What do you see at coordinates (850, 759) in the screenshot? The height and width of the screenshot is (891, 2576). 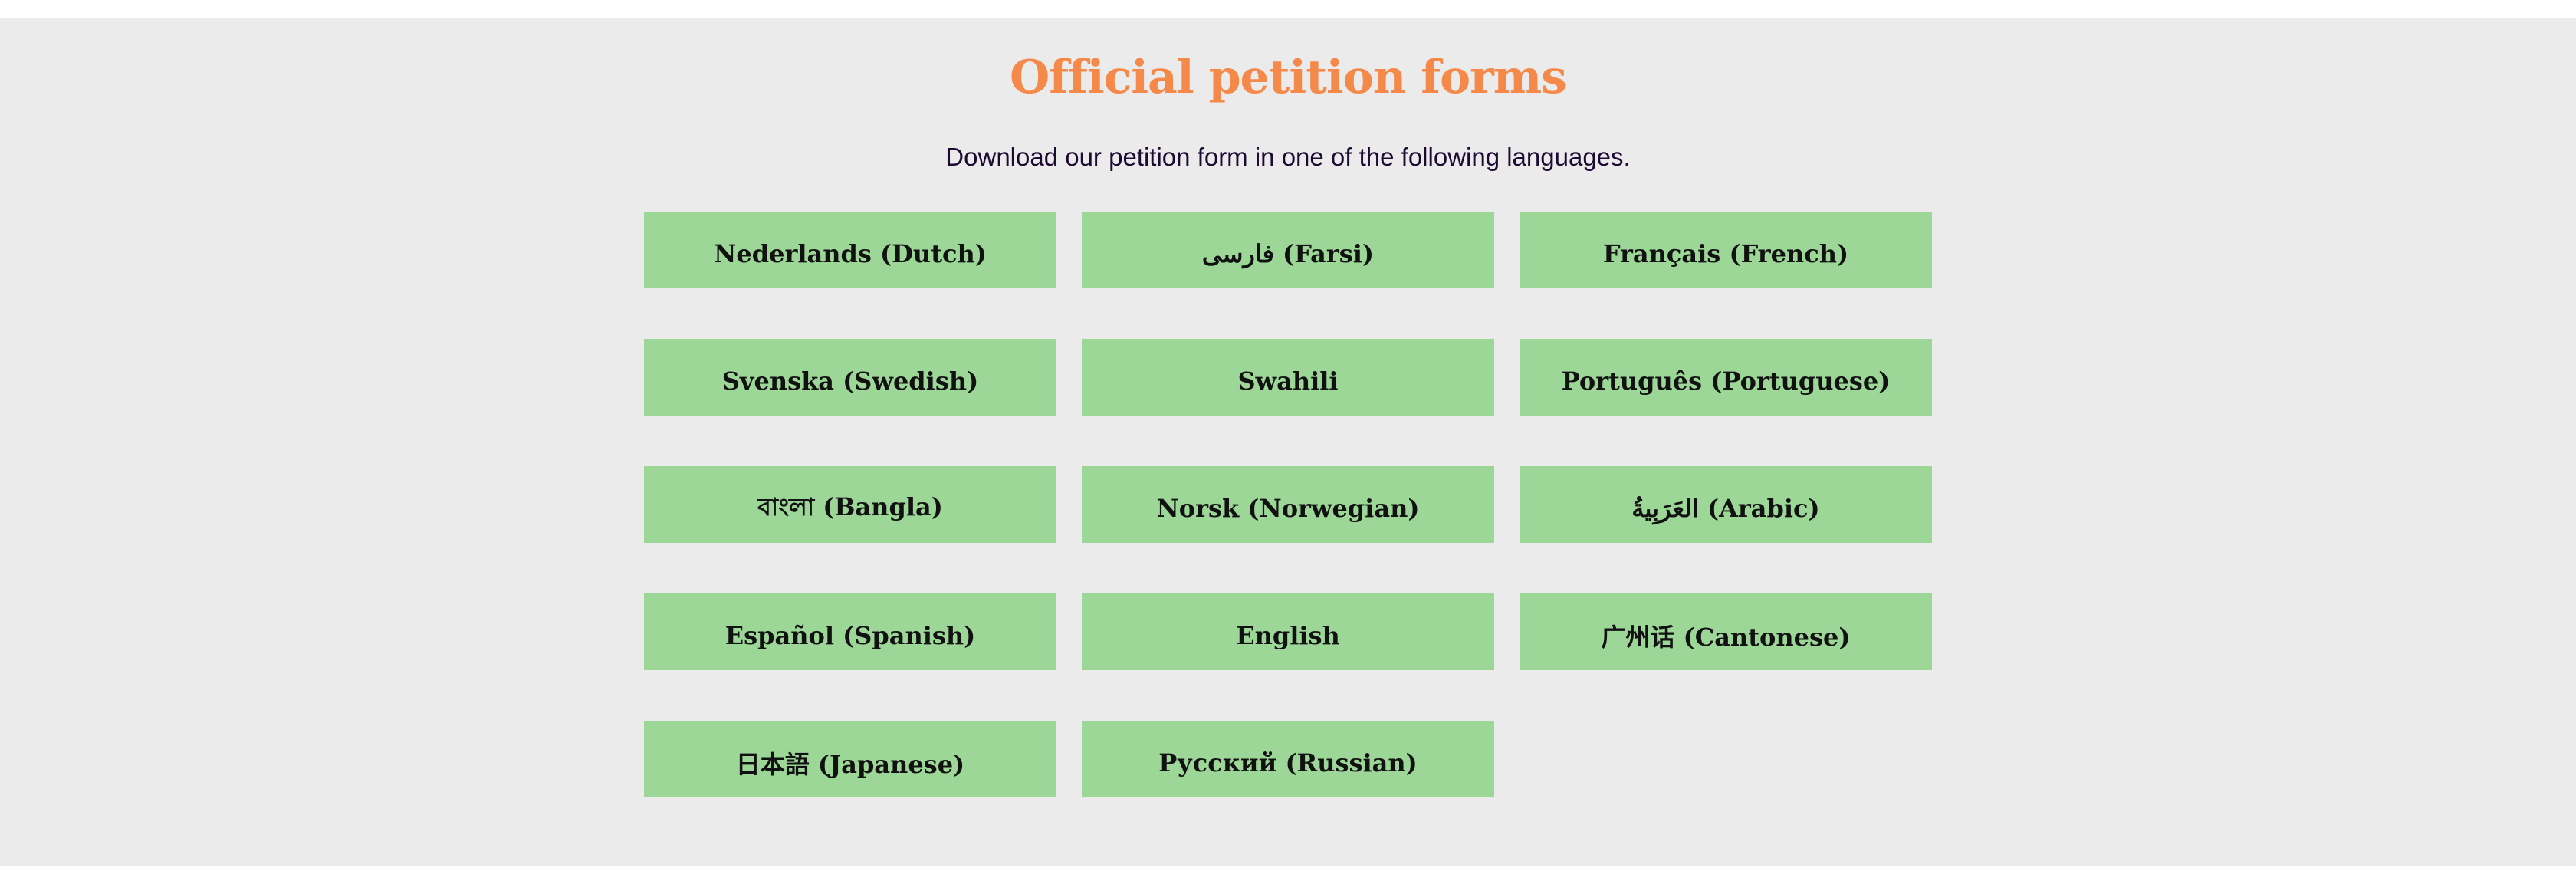 I see `download-japanese-button: 日本語 (Japanese)` at bounding box center [850, 759].